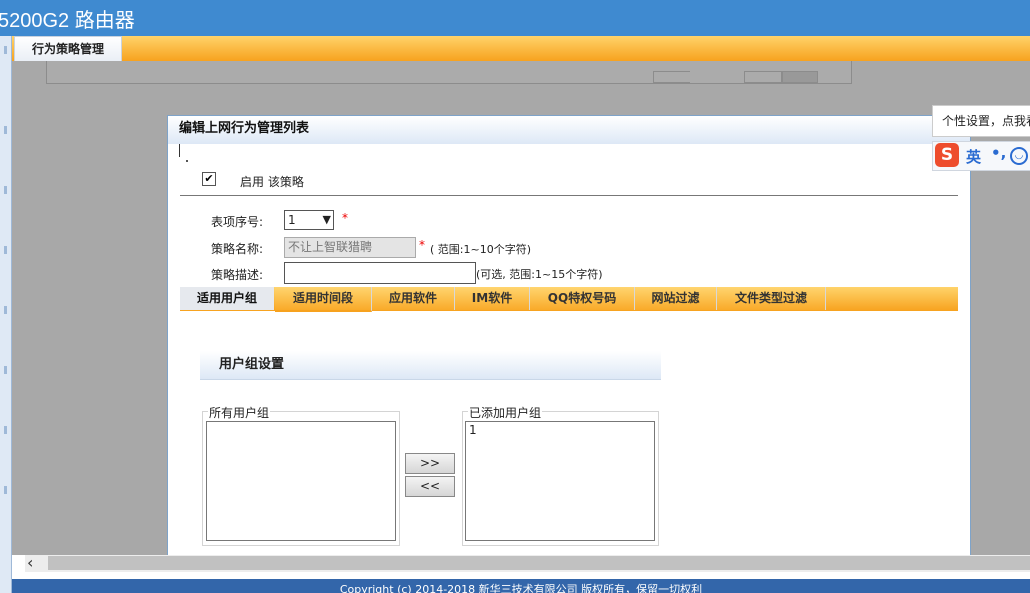 This screenshot has width=1030, height=593. I want to click on all-groups-list, so click(301, 481).